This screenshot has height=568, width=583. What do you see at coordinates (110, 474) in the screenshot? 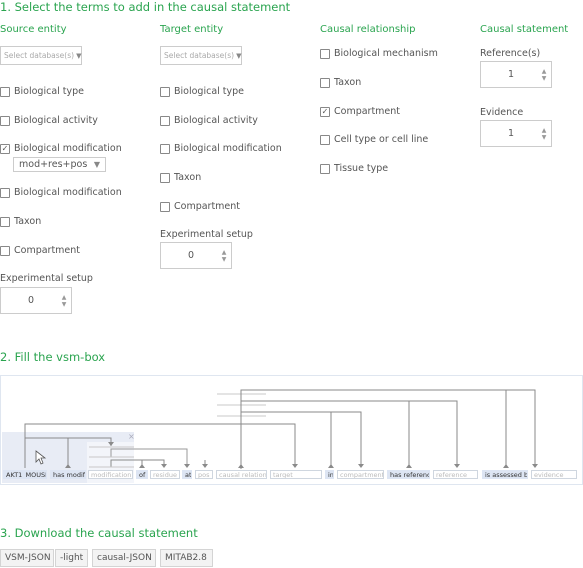
I see `vsm-field-modification: modification` at bounding box center [110, 474].